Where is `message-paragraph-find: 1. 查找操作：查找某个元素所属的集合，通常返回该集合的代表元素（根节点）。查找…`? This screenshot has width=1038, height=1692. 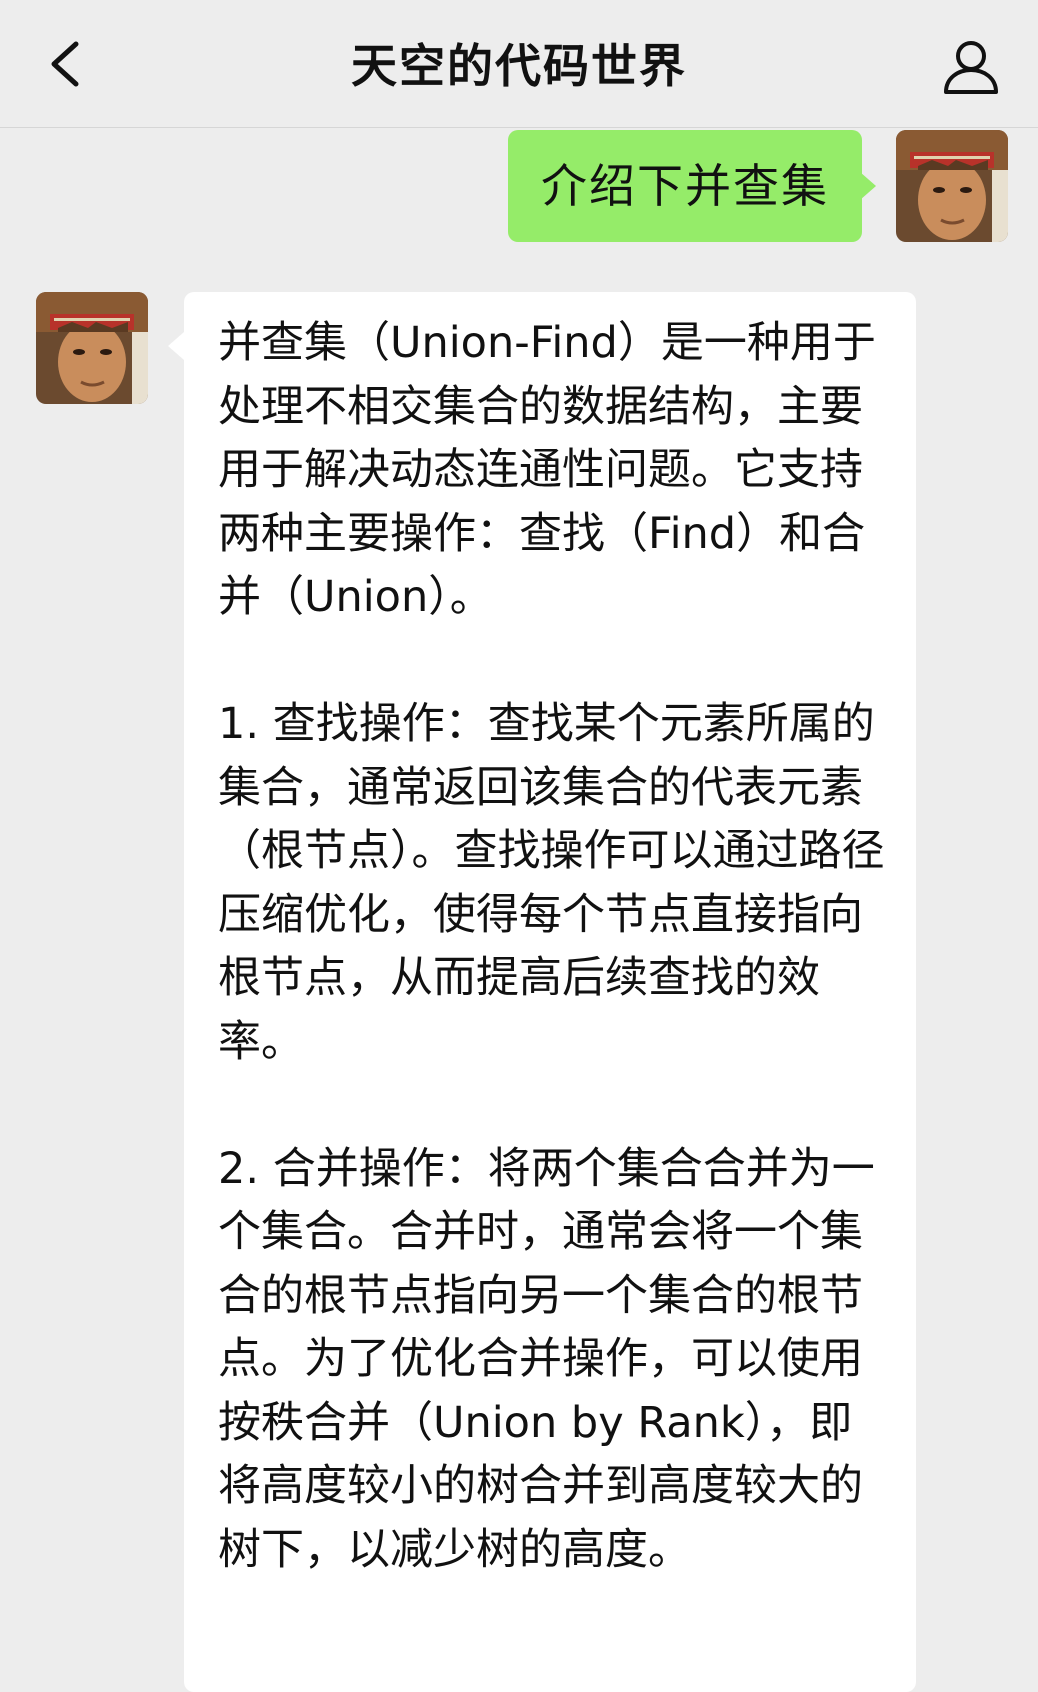 message-paragraph-find: 1. 查找操作：查找某个元素所属的集合，通常返回该集合的代表元素（根节点）。查找… is located at coordinates (551, 883).